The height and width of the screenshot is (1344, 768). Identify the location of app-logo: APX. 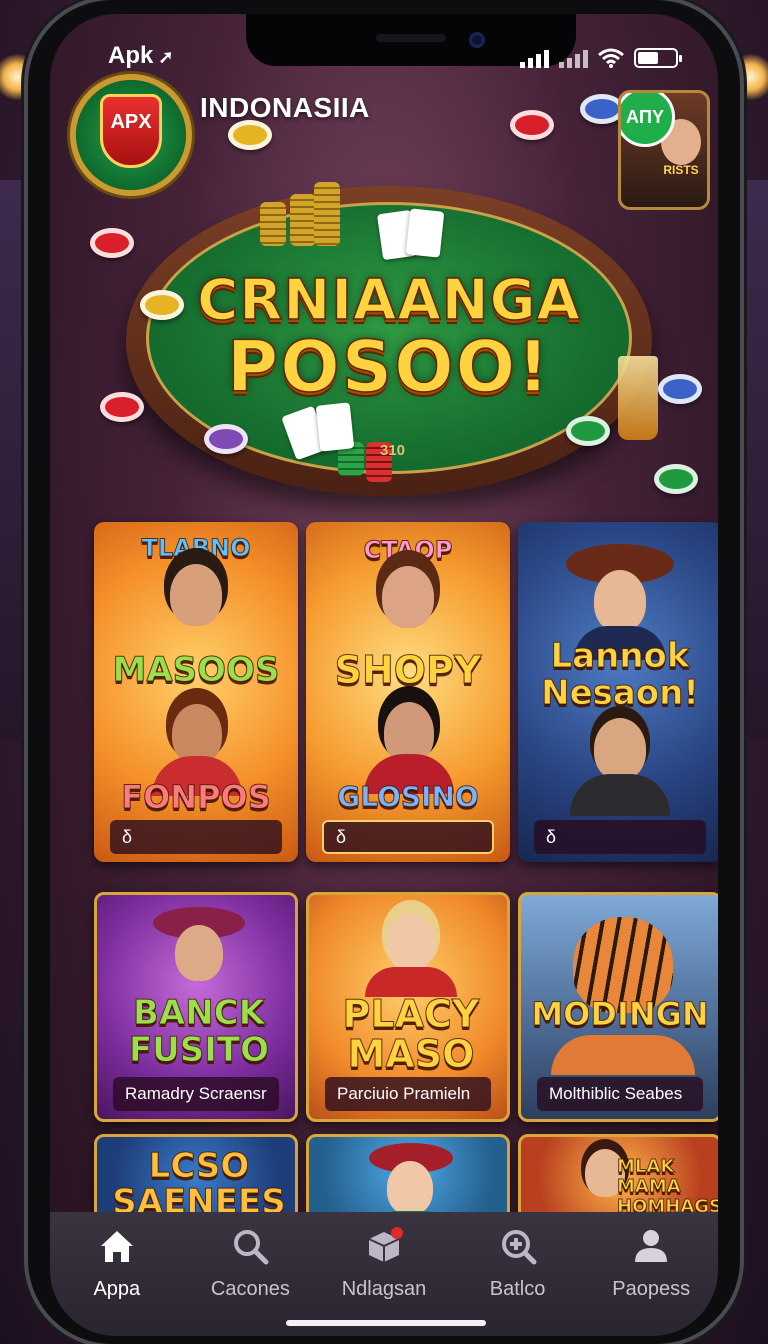
(131, 135).